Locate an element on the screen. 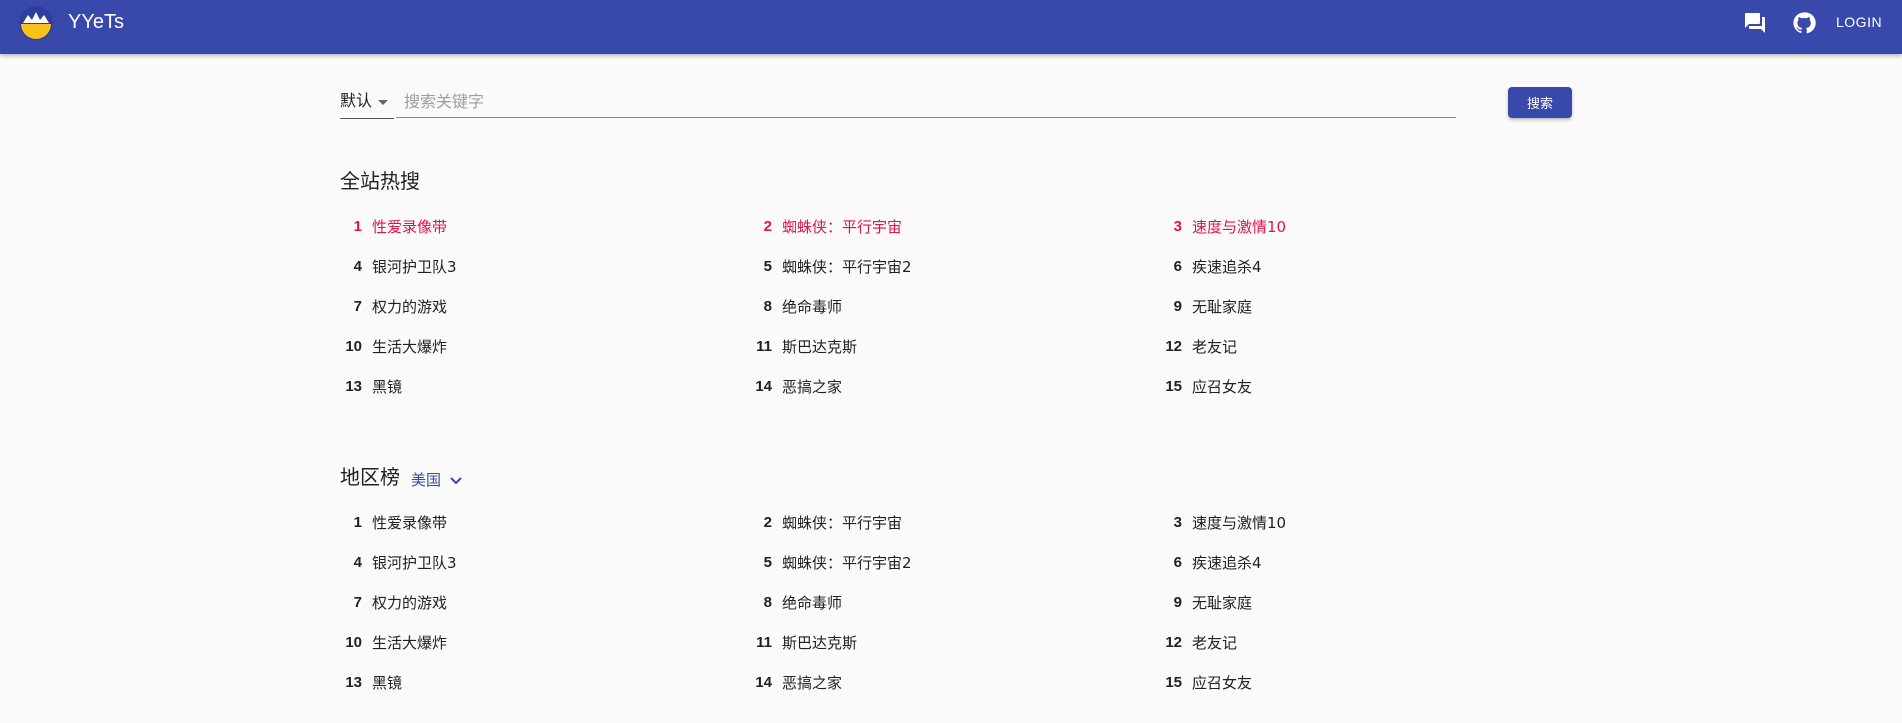 Image resolution: width=1902 pixels, height=723 pixels. chat-icon is located at coordinates (1755, 23).